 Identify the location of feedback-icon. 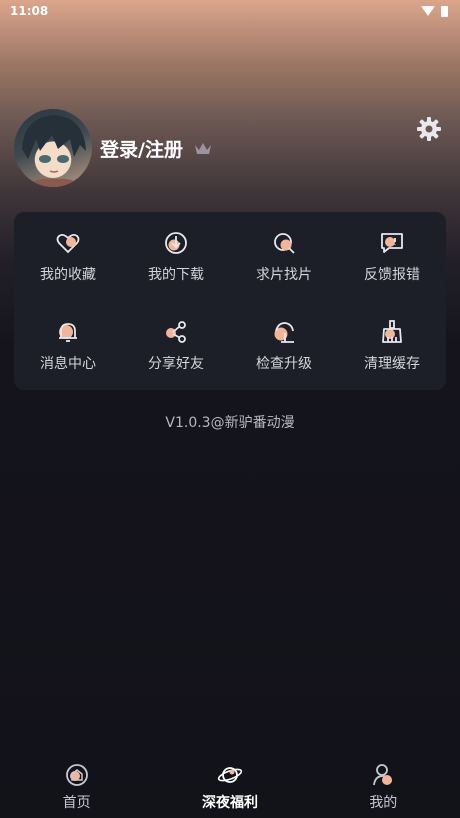
(392, 242).